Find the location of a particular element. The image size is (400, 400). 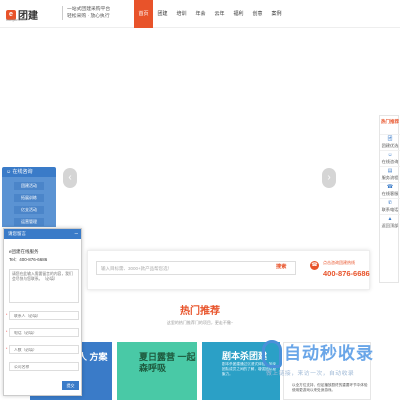

consult-list: 团建活动 拓展训练 亿支活动 运营管理 is located at coordinates (29, 202).